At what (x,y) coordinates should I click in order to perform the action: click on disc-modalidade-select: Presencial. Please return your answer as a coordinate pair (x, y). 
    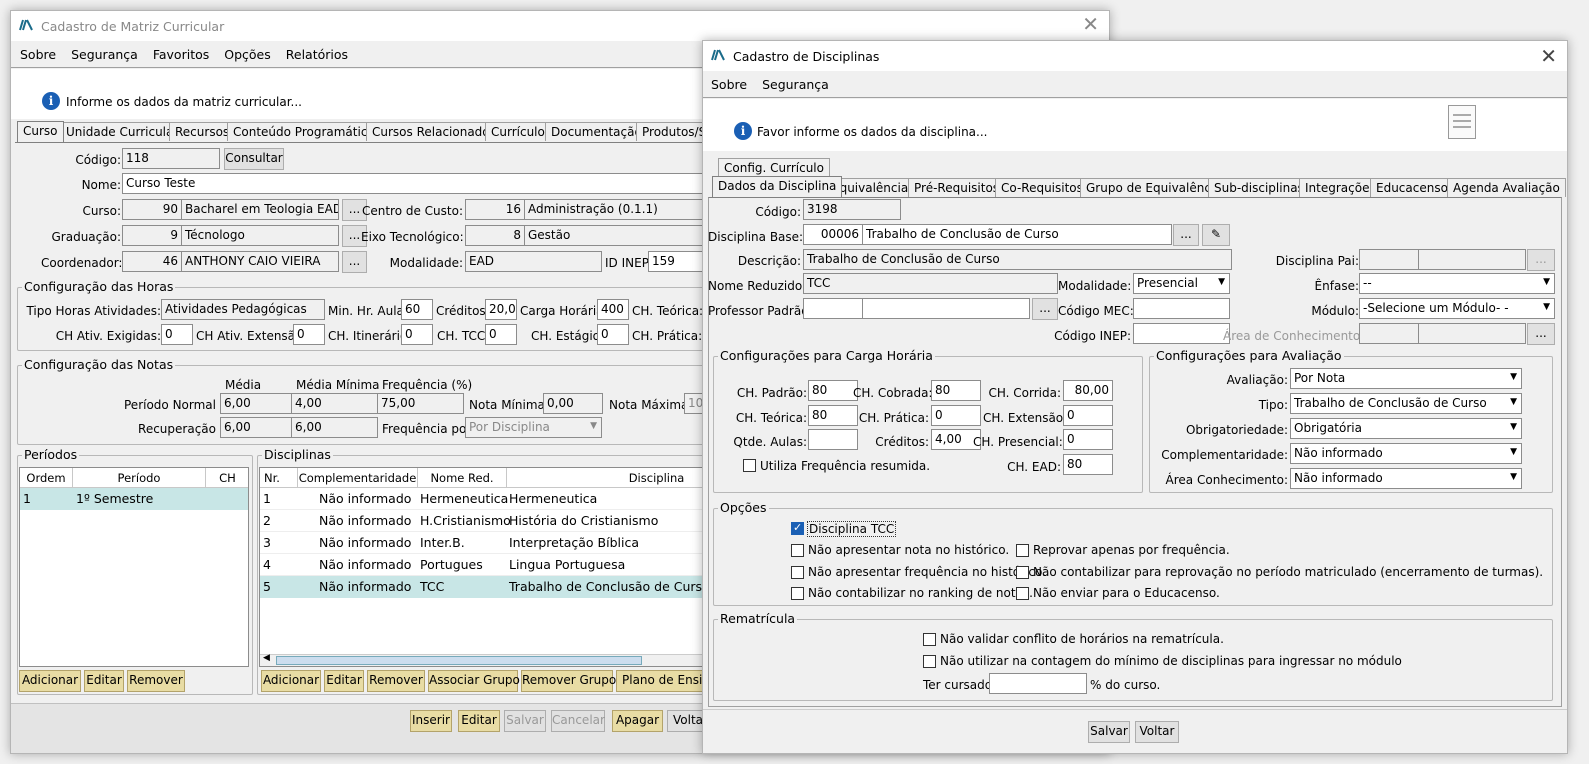
    Looking at the image, I should click on (1181, 283).